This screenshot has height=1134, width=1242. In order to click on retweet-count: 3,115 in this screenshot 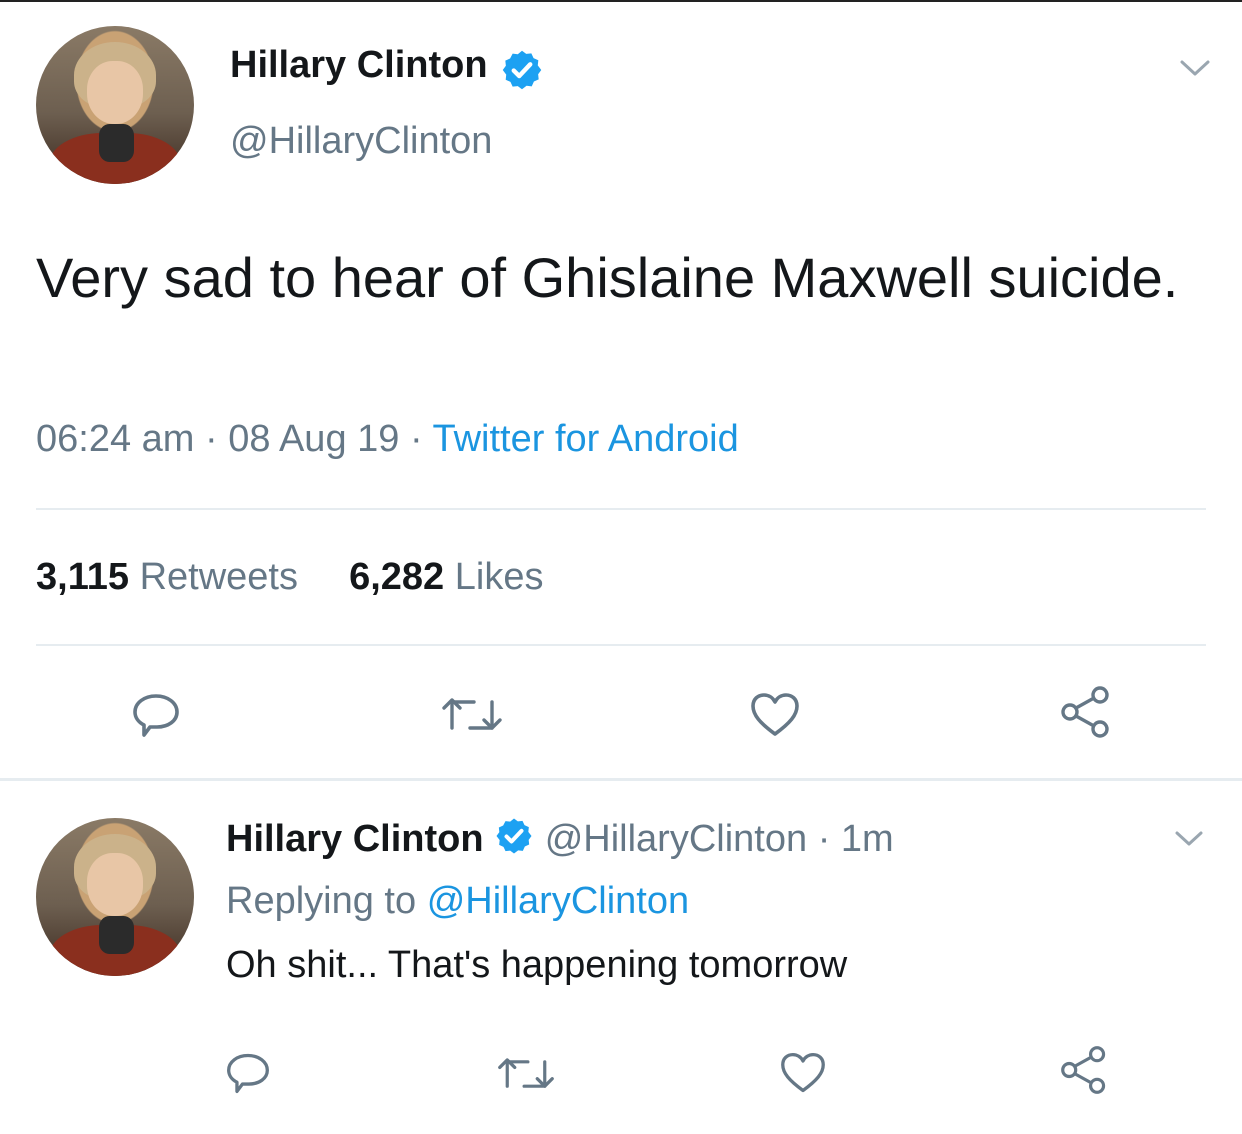, I will do `click(82, 577)`.